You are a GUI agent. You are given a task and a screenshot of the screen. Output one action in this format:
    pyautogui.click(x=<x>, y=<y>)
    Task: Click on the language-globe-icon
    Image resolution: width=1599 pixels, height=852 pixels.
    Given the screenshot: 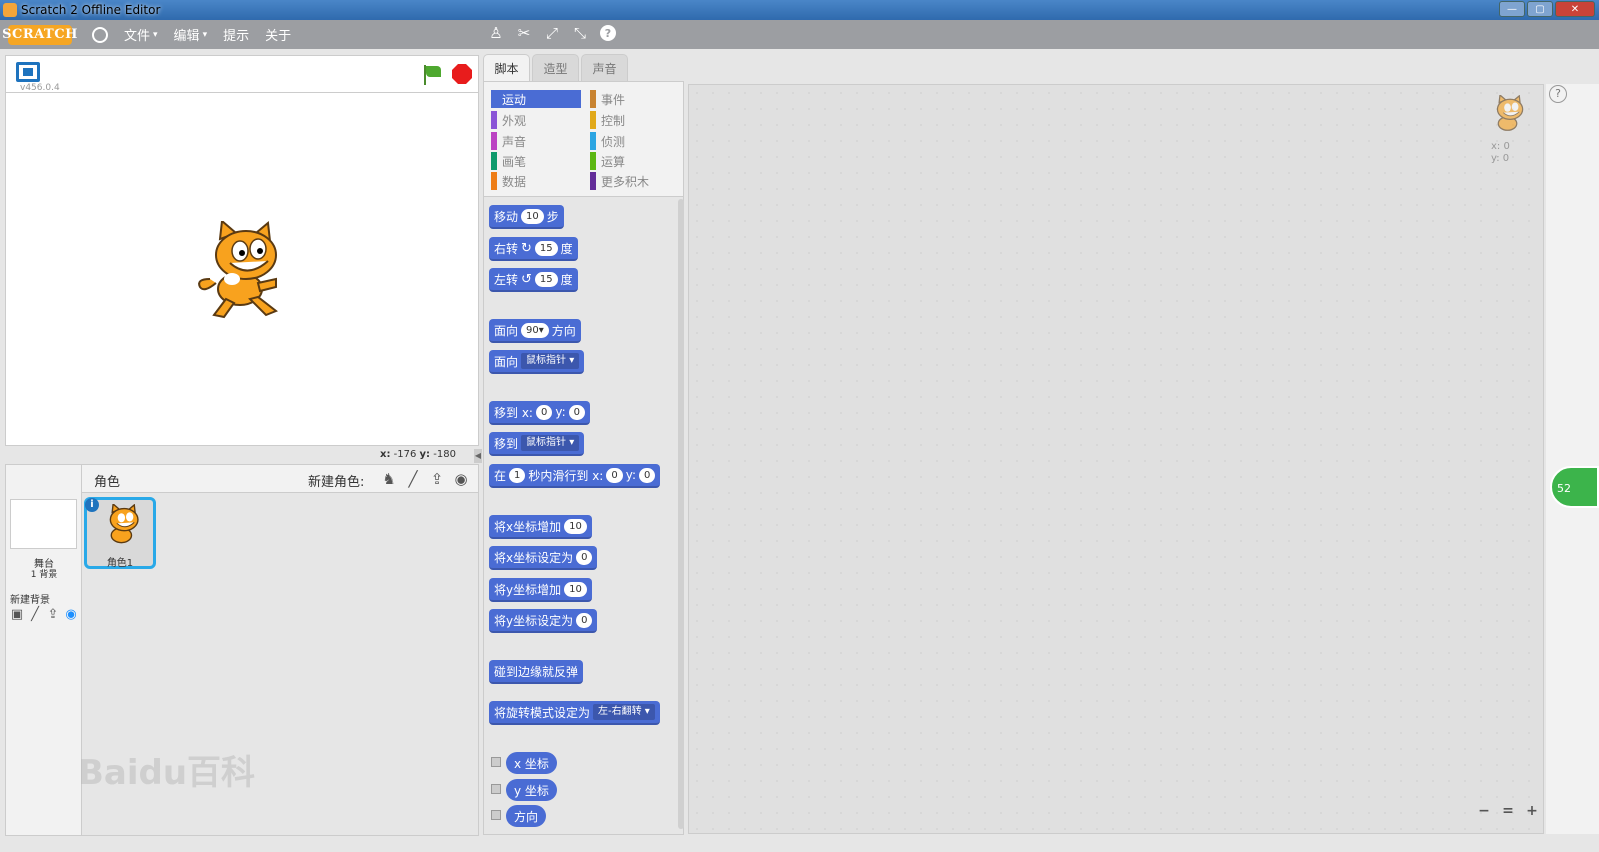 What is the action you would take?
    pyautogui.click(x=100, y=34)
    